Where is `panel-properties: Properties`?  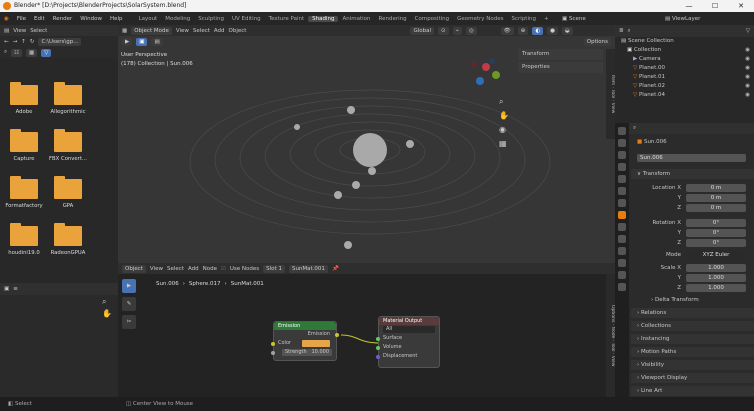
panel-properties: Properties is located at coordinates (560, 67).